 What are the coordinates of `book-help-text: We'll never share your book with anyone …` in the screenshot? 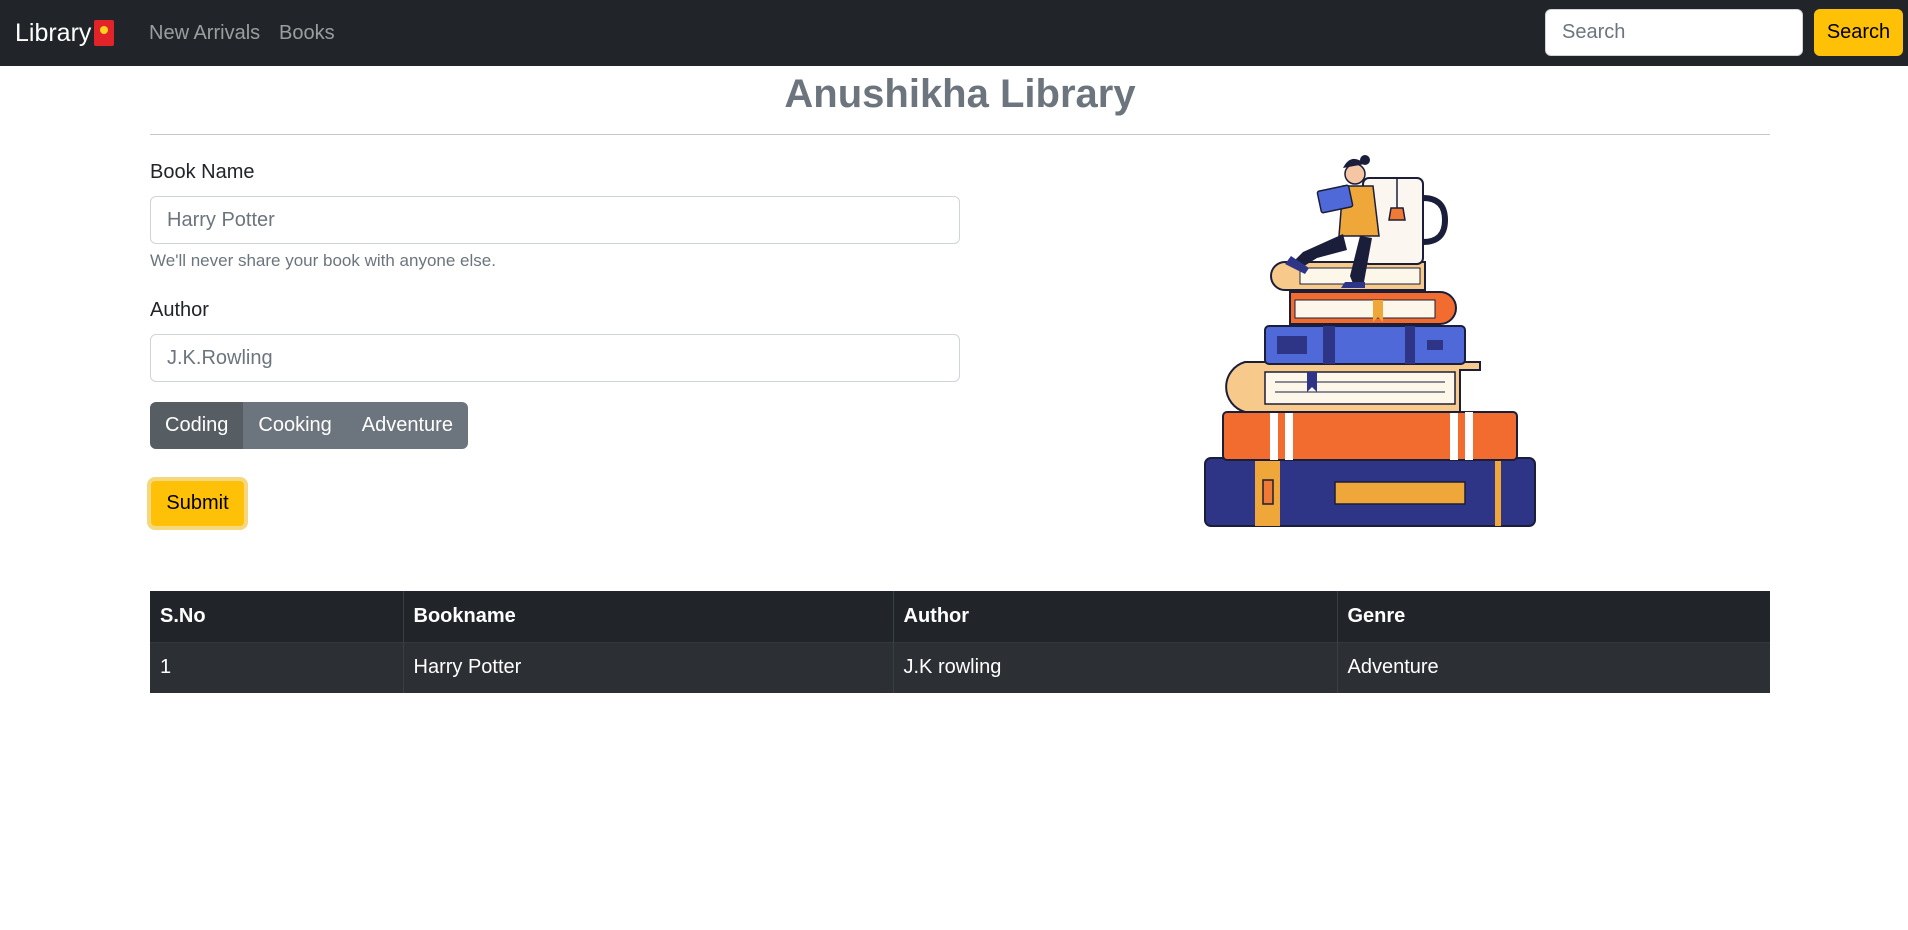 It's located at (323, 260).